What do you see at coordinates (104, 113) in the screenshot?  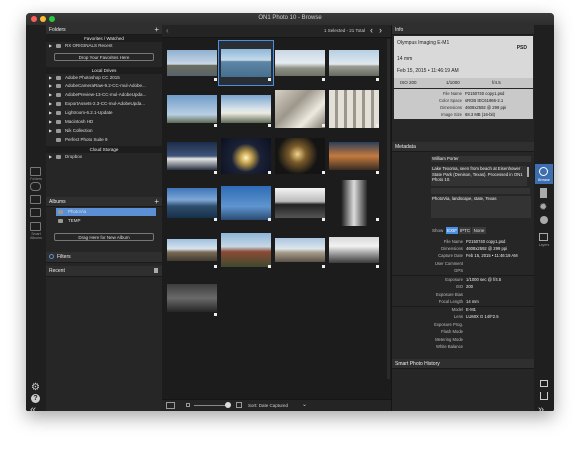 I see `drive-item: ▶ Lightroom-6.2.1-Update` at bounding box center [104, 113].